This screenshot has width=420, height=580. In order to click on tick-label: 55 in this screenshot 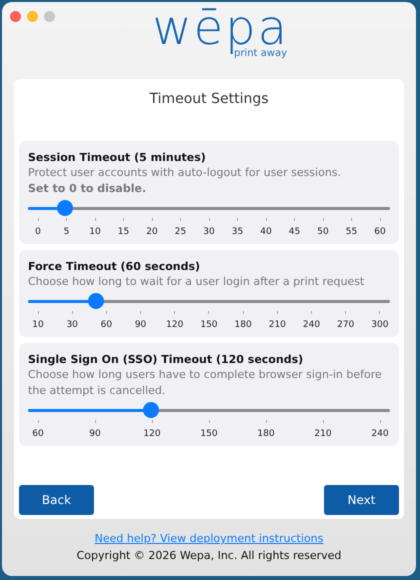, I will do `click(352, 232)`.